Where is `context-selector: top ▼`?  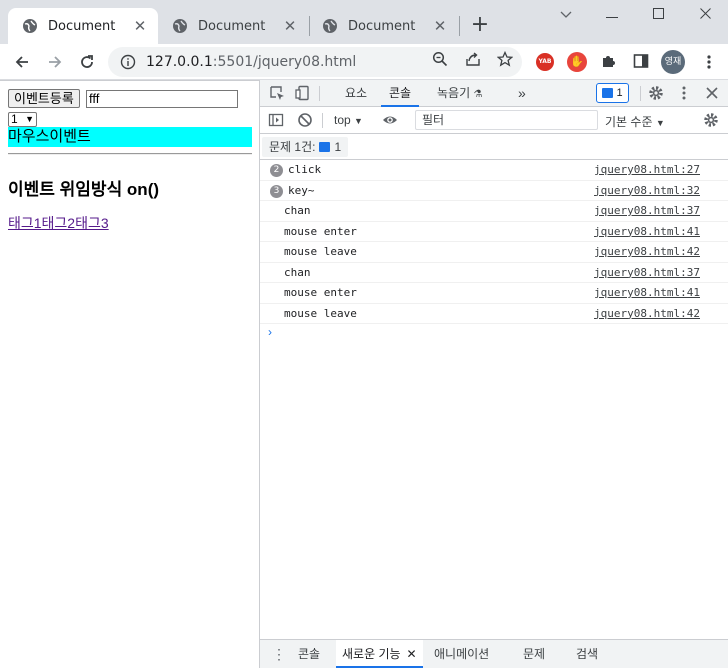 context-selector: top ▼ is located at coordinates (348, 120).